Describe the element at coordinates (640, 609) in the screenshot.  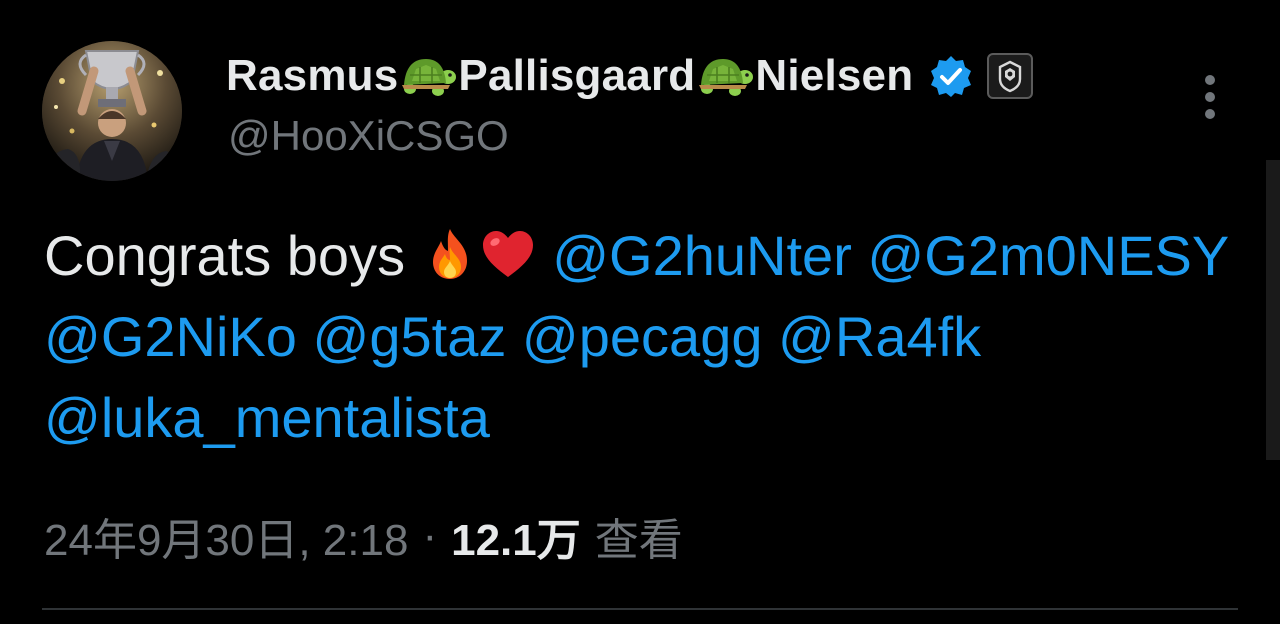
I see `divider` at that location.